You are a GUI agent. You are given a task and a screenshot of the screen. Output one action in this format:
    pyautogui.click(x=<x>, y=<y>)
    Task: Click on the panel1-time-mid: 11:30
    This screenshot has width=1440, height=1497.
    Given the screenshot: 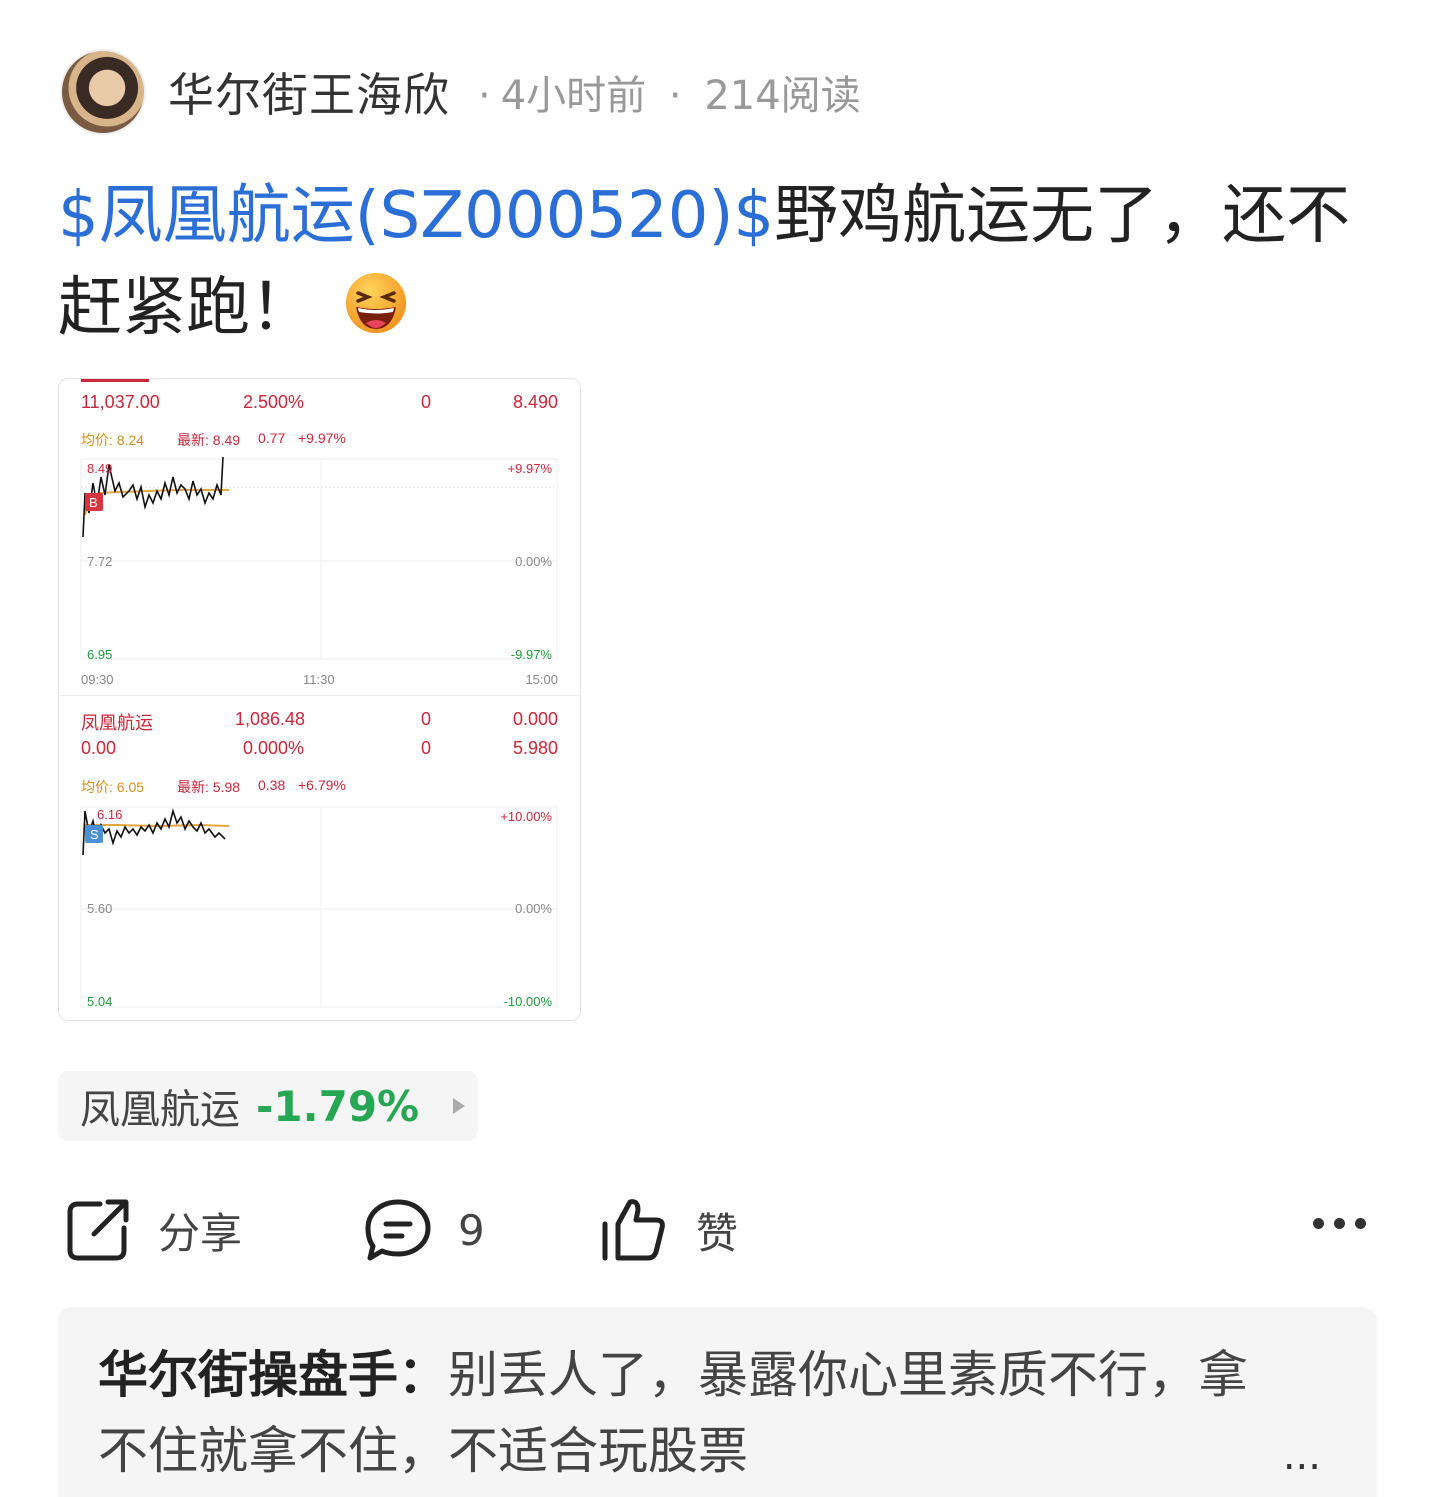 What is the action you would take?
    pyautogui.click(x=319, y=679)
    